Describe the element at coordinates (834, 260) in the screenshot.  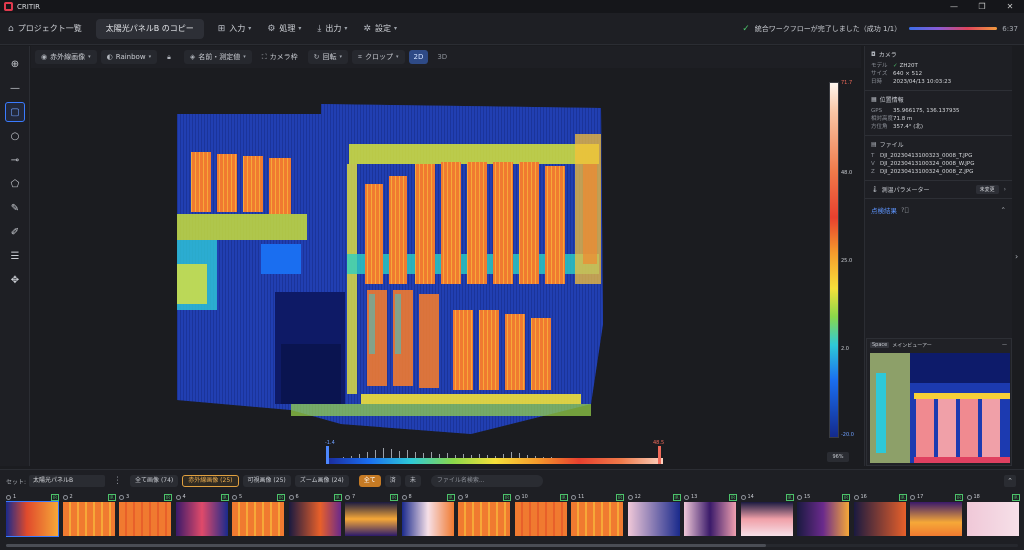
I see `color-scale-bar` at that location.